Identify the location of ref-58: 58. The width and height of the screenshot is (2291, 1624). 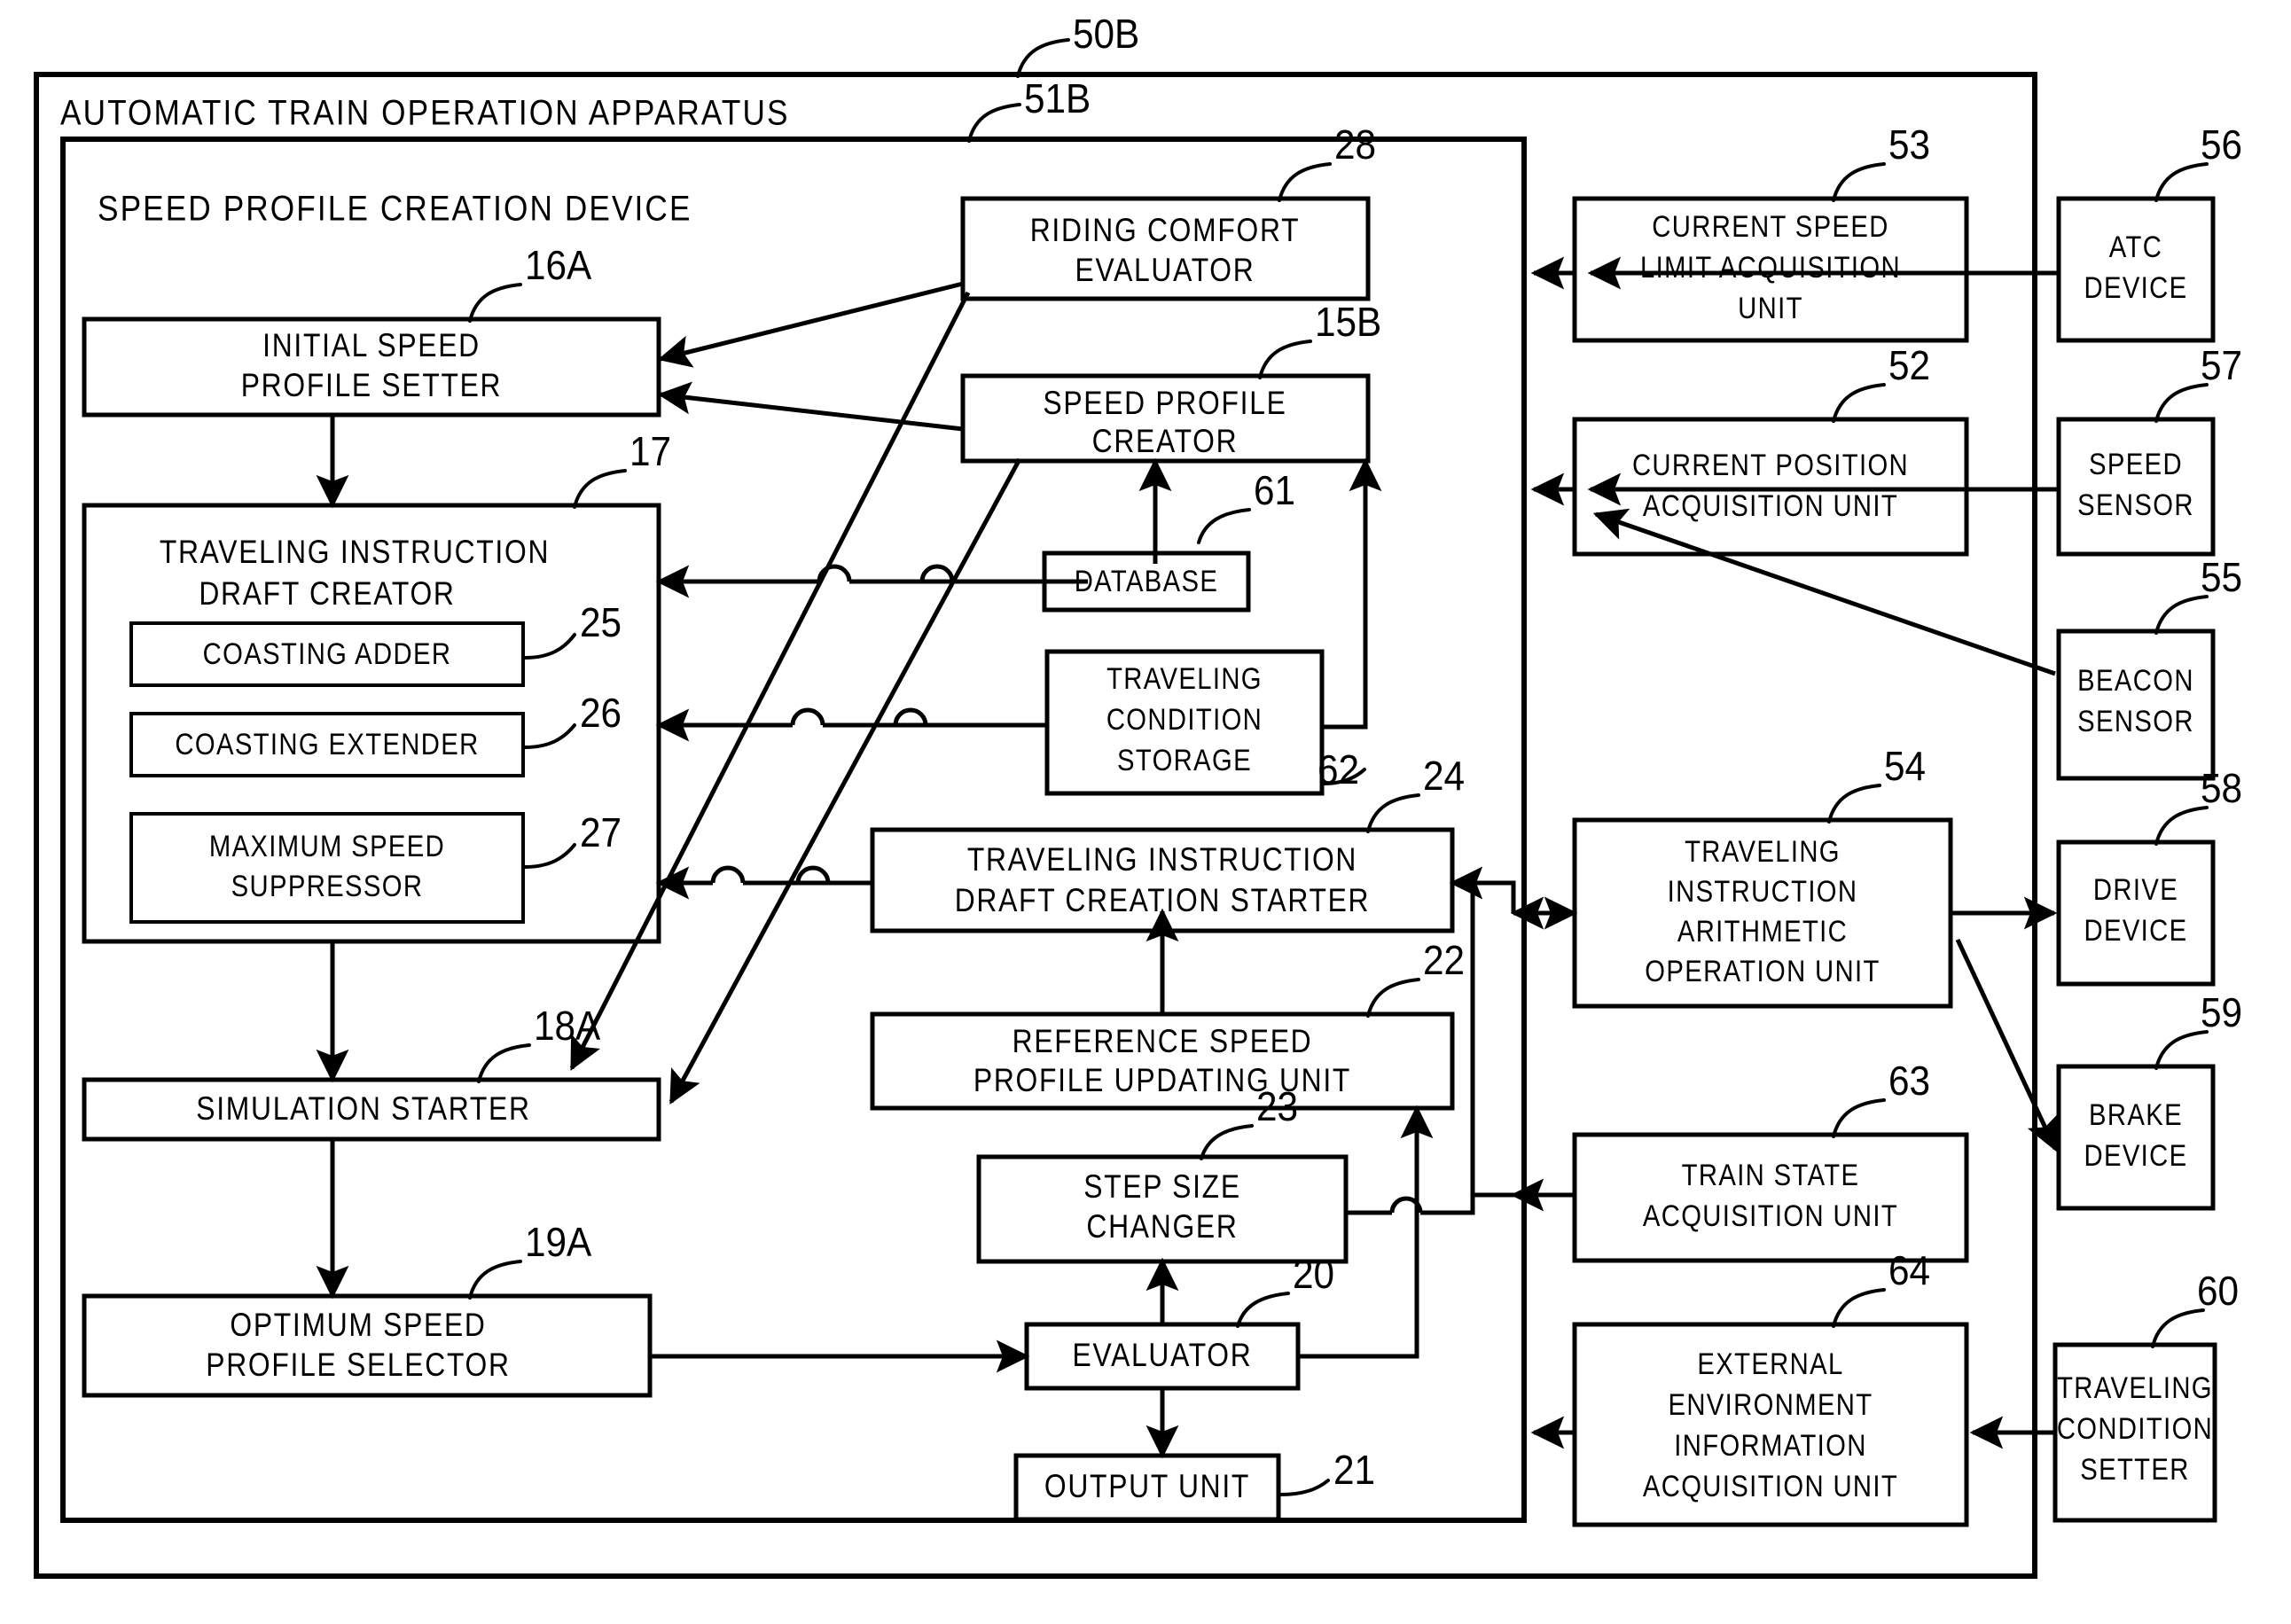
(2221, 789).